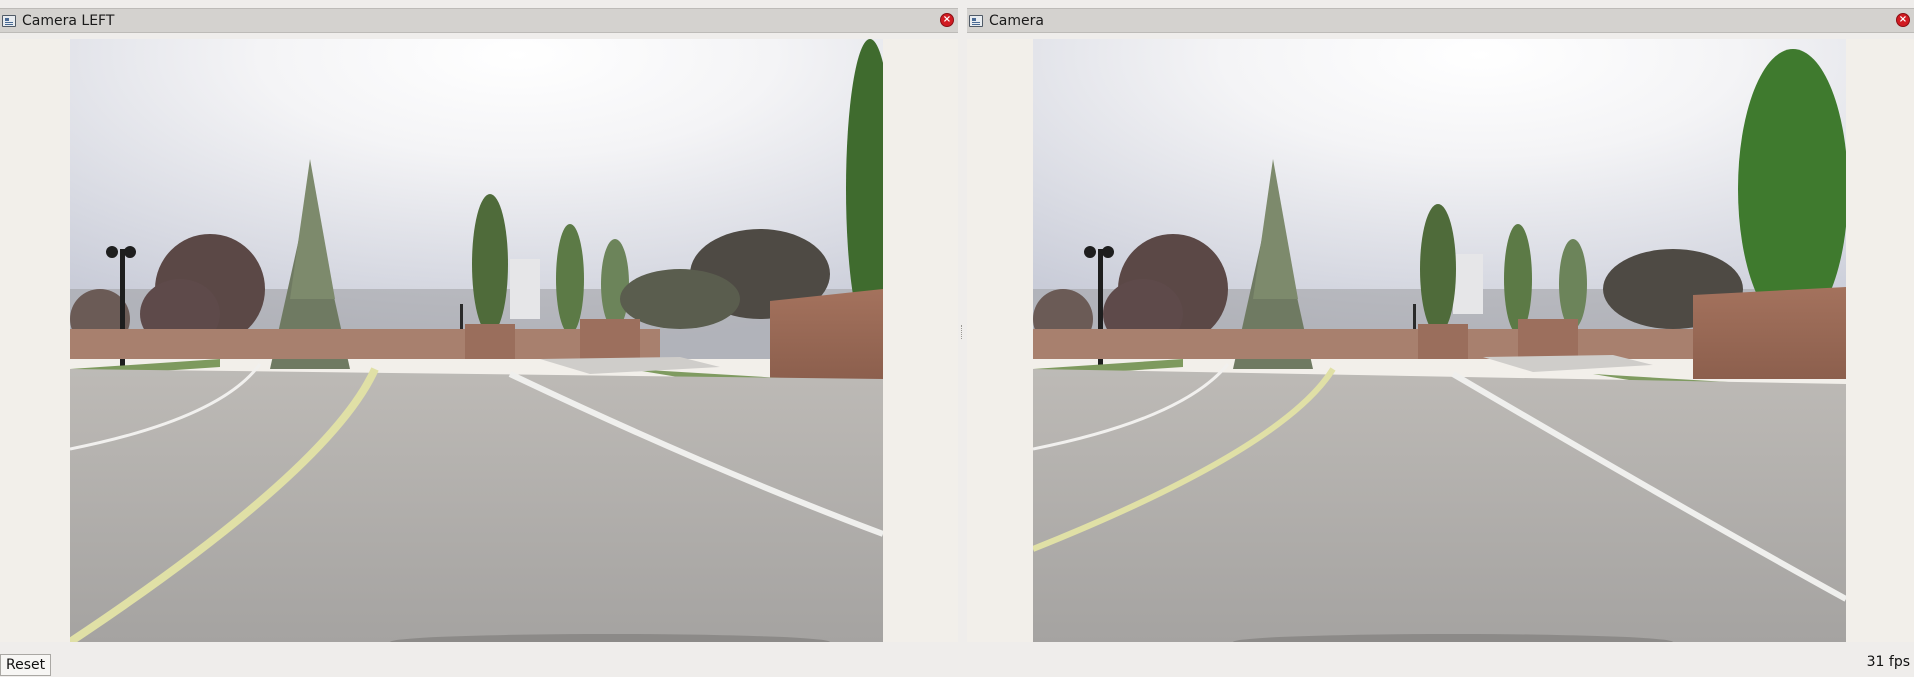 The image size is (1914, 677). I want to click on camera-titlebar: Camera ×, so click(1440, 20).